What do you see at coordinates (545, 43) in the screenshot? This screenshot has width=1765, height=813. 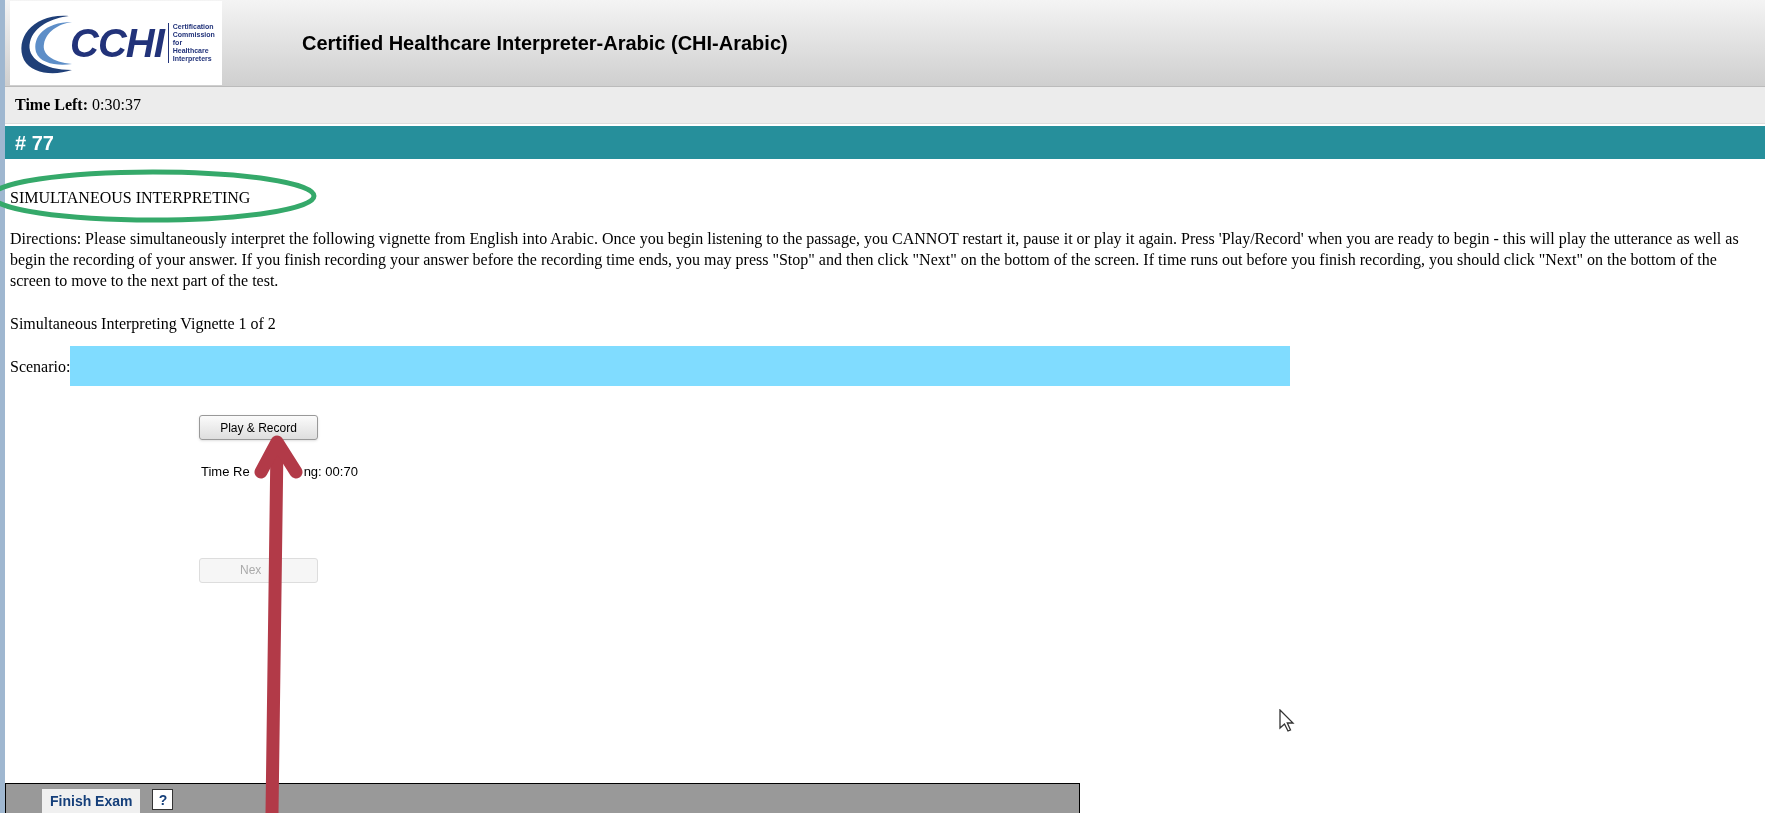 I see `exam-title: Certified Healthcare Interpreter-Arabic (CHI-Arabic)` at bounding box center [545, 43].